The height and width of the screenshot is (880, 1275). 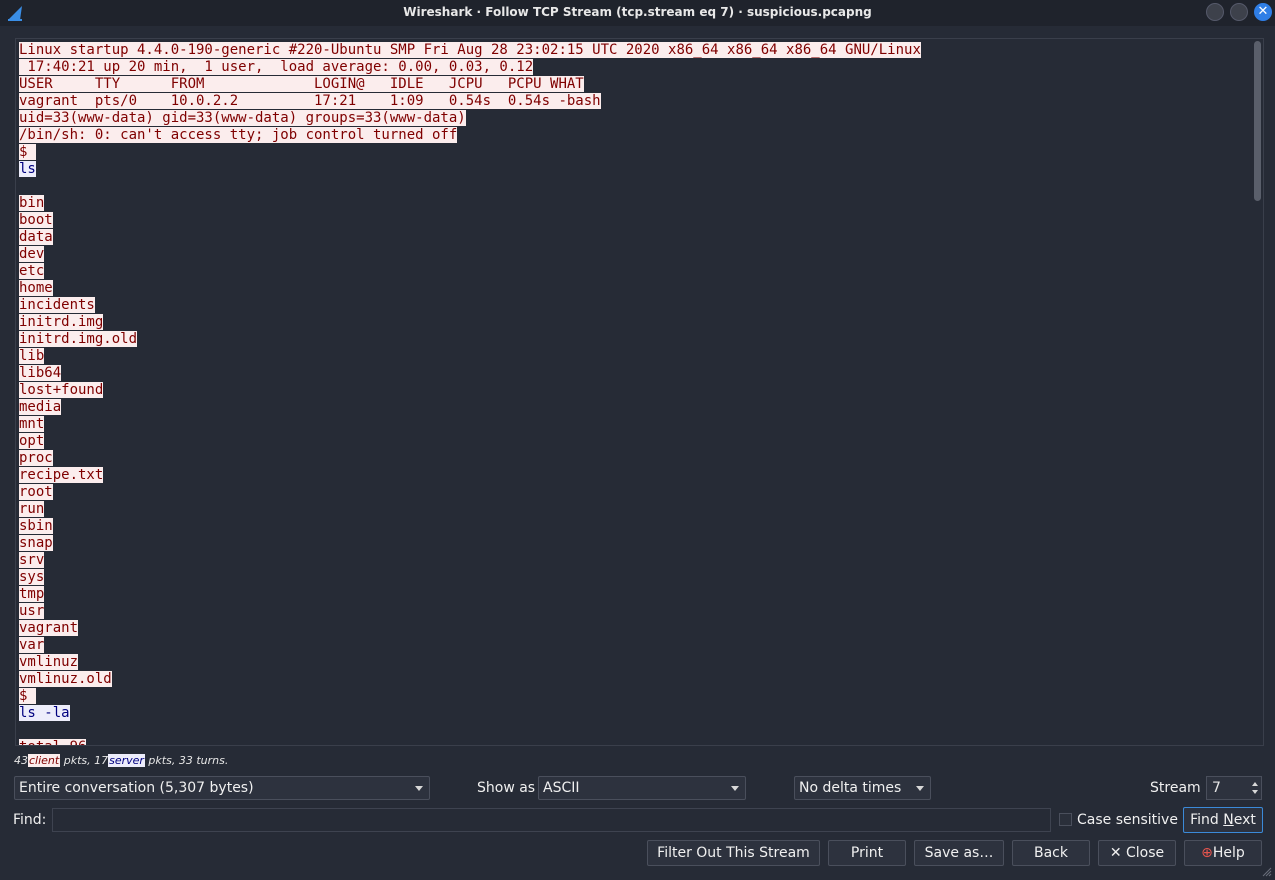 I want to click on case-sensitive-checkbox, so click(x=1065, y=819).